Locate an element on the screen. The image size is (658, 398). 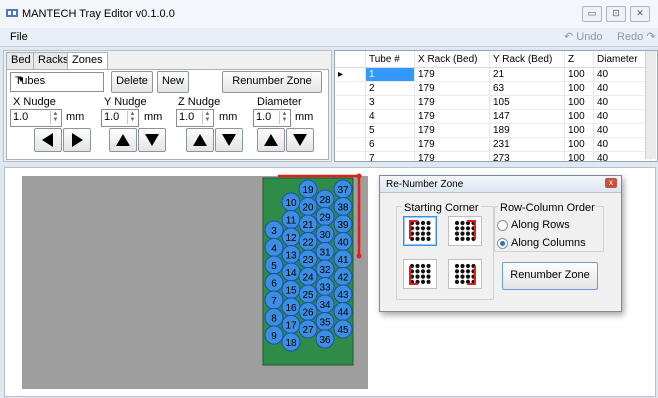
tube-circle: 5 is located at coordinates (274, 265).